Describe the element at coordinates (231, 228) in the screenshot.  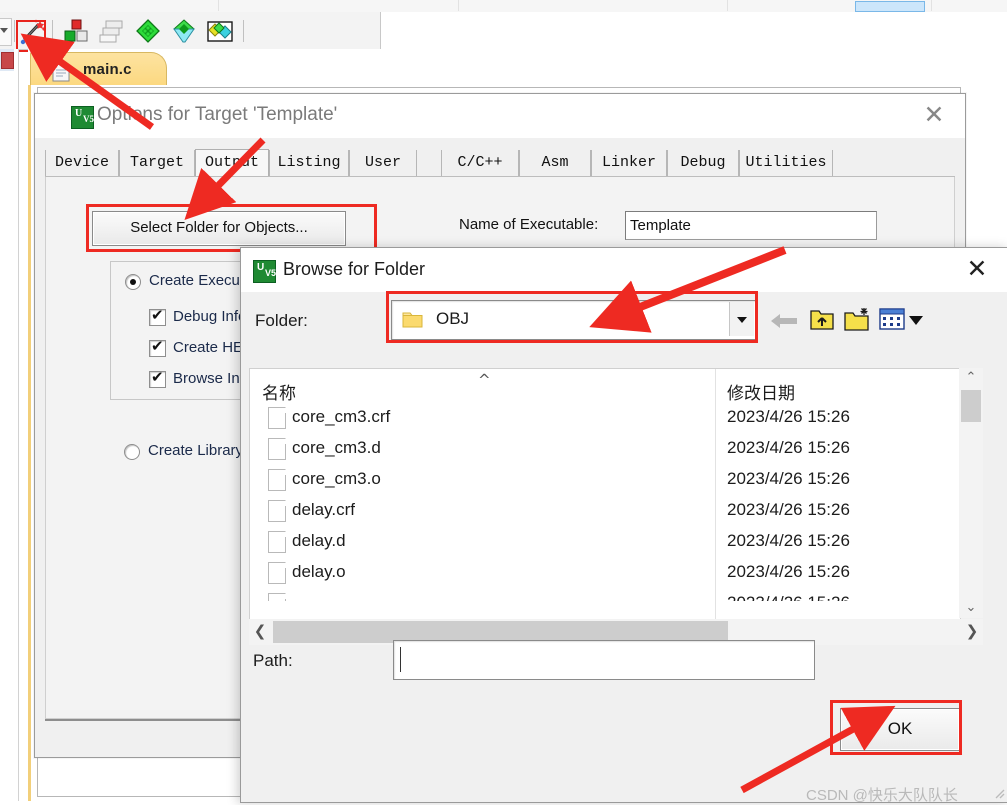
I see `select-folder-highlight-box` at that location.